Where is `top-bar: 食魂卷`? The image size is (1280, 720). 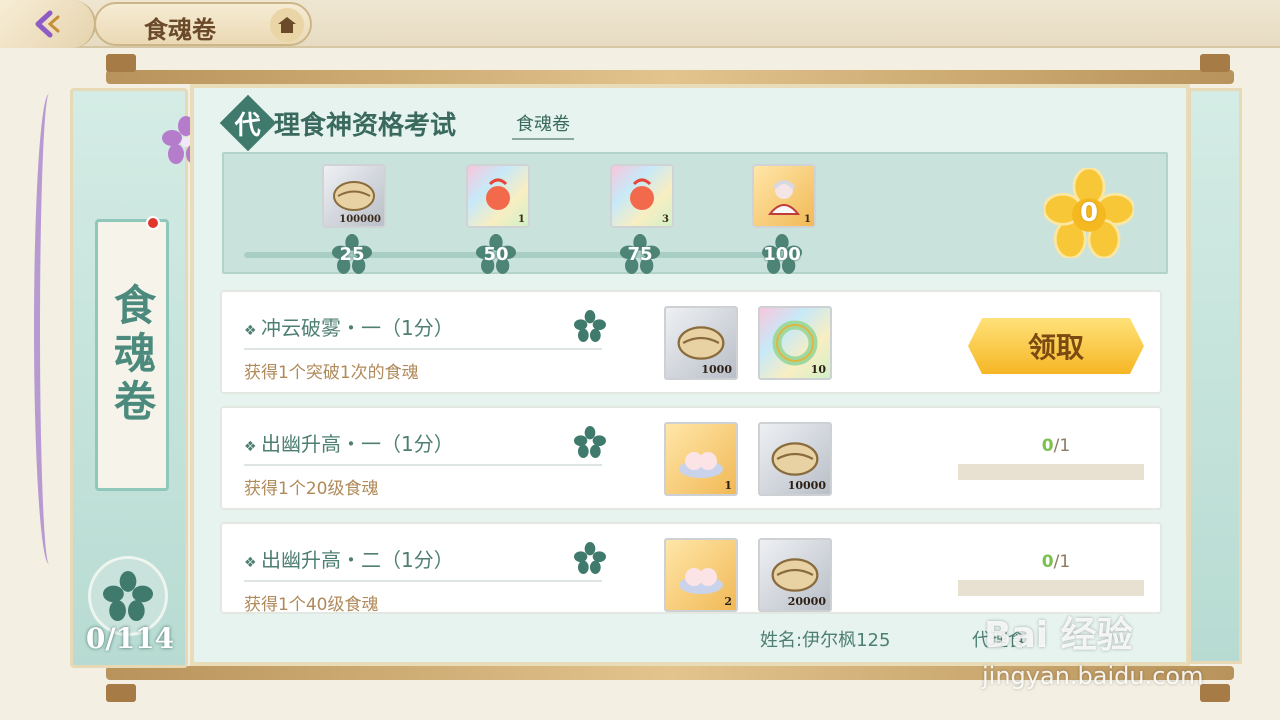
top-bar: 食魂卷 is located at coordinates (640, 24).